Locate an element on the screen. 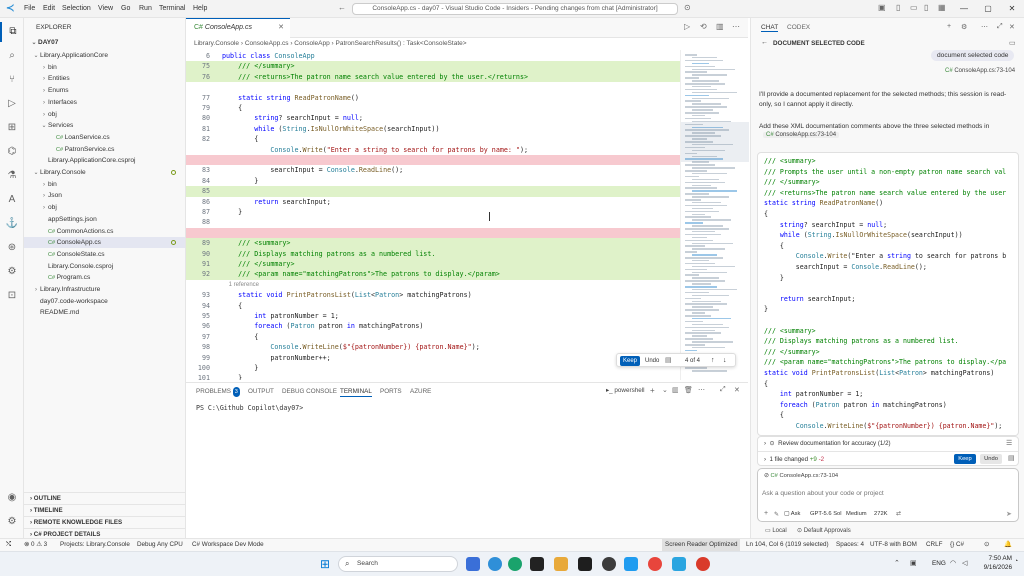 This screenshot has width=1024, height=576. remote-icon: ⌬ is located at coordinates (12, 152).